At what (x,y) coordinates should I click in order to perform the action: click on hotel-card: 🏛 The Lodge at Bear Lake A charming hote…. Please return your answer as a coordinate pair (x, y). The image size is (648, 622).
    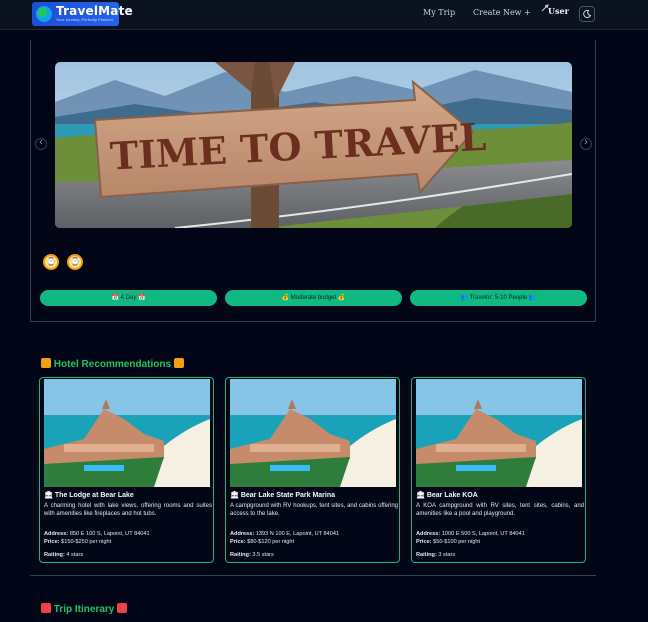
    Looking at the image, I should click on (126, 470).